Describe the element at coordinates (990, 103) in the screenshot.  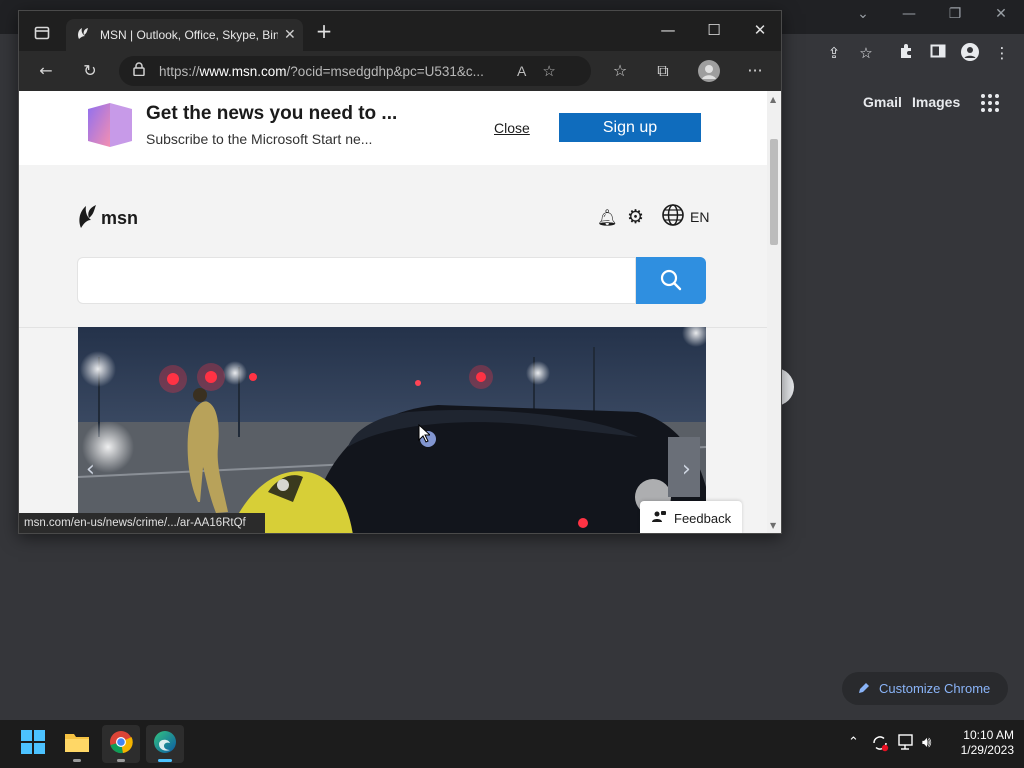
I see `google-apps-icon` at that location.